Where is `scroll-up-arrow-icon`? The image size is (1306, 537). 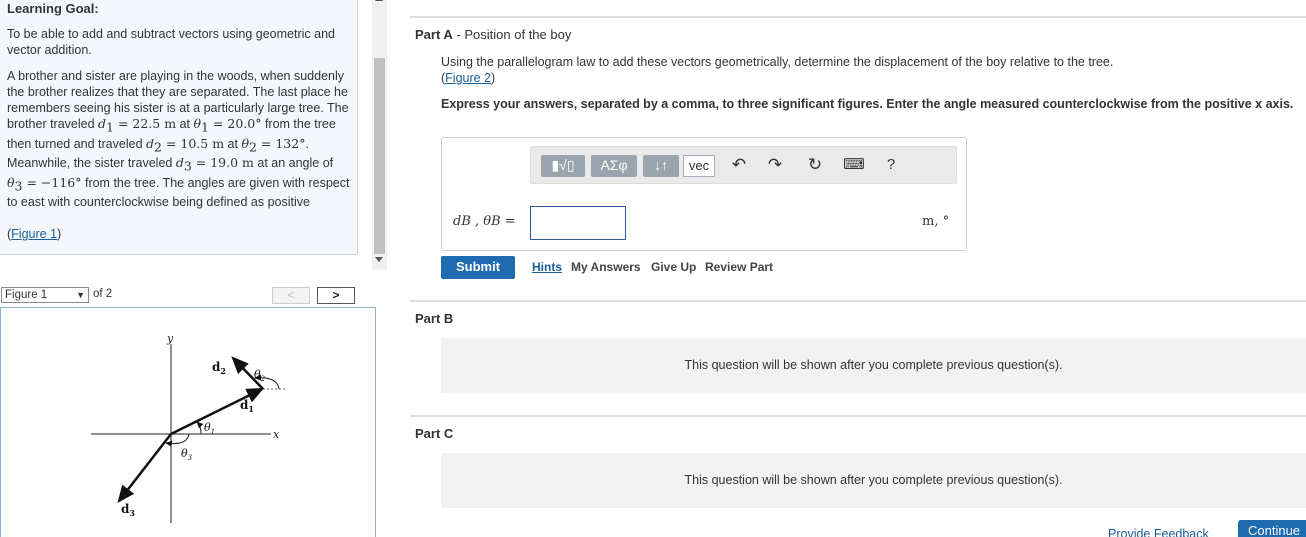
scroll-up-arrow-icon is located at coordinates (379, 0).